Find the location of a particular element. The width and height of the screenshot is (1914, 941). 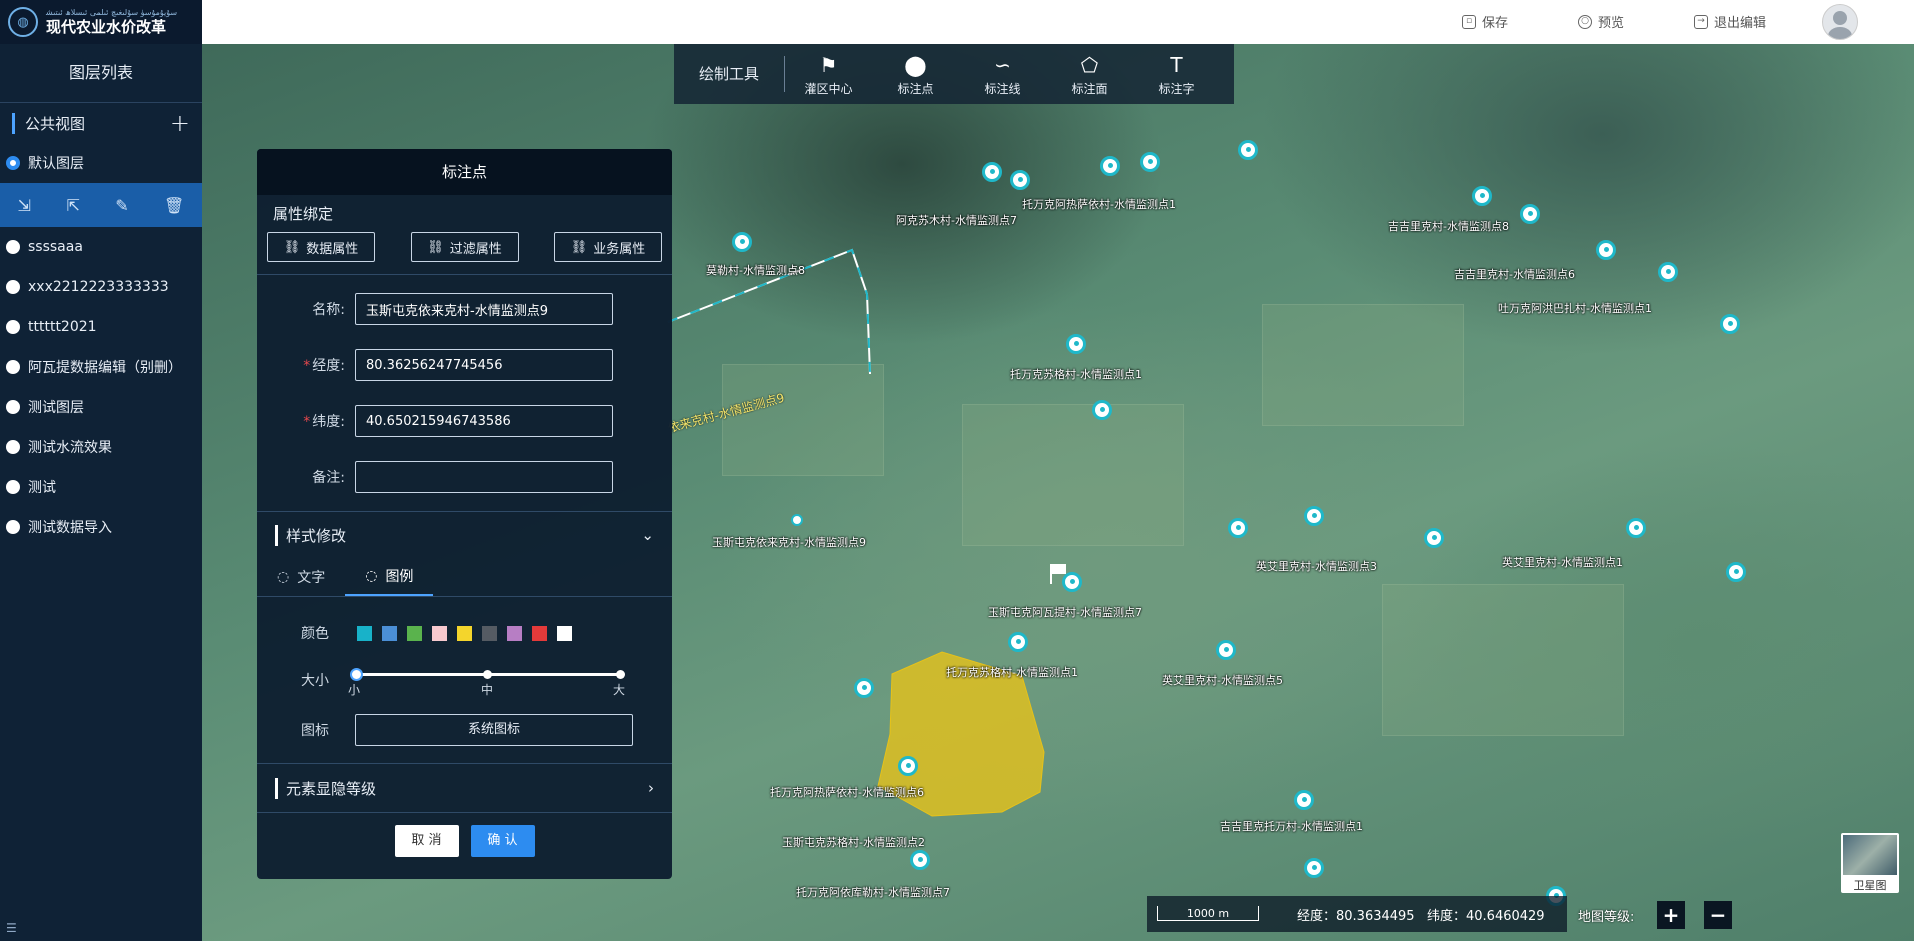

layer-item: 测试 is located at coordinates (101, 487).